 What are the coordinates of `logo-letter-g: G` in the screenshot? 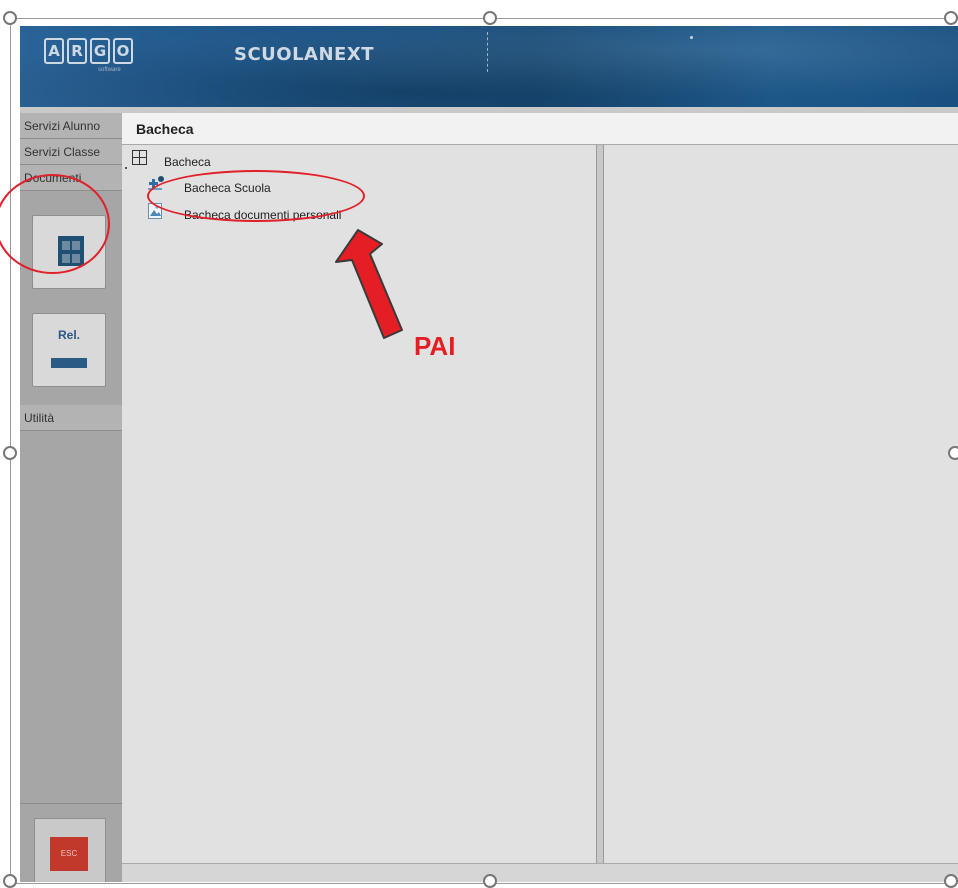 It's located at (100, 51).